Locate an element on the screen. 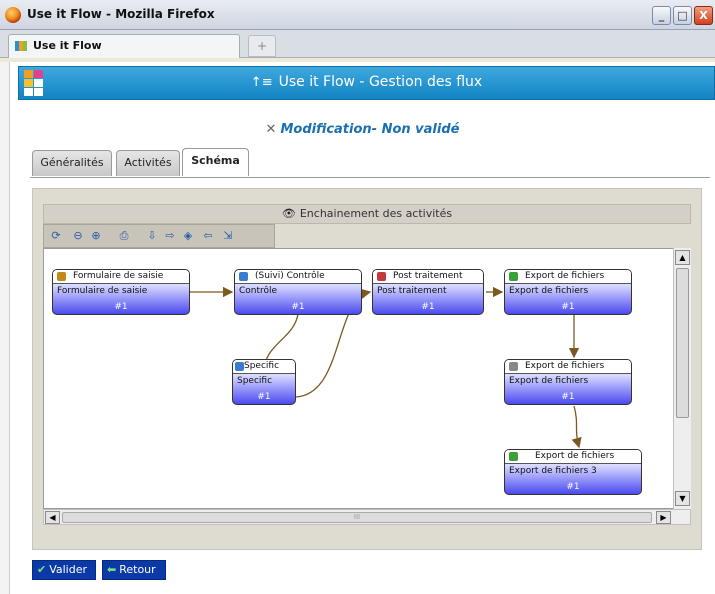 This screenshot has width=715, height=594. node-name: Export de fichiers 3 is located at coordinates (553, 471).